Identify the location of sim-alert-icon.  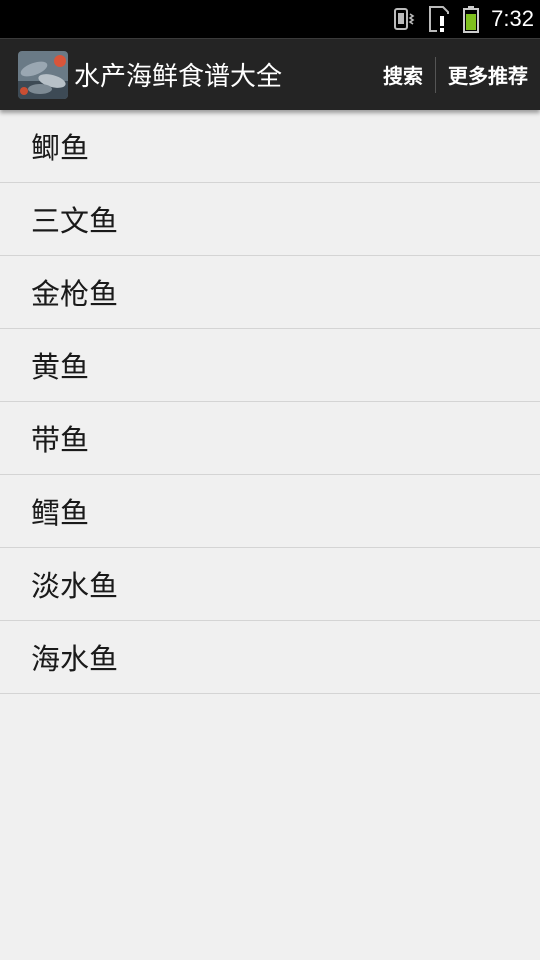
(440, 19).